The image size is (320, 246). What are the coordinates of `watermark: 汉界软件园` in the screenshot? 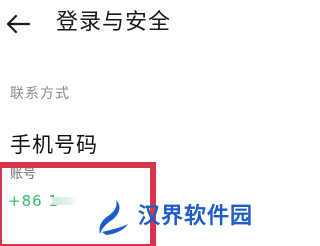 It's located at (185, 218).